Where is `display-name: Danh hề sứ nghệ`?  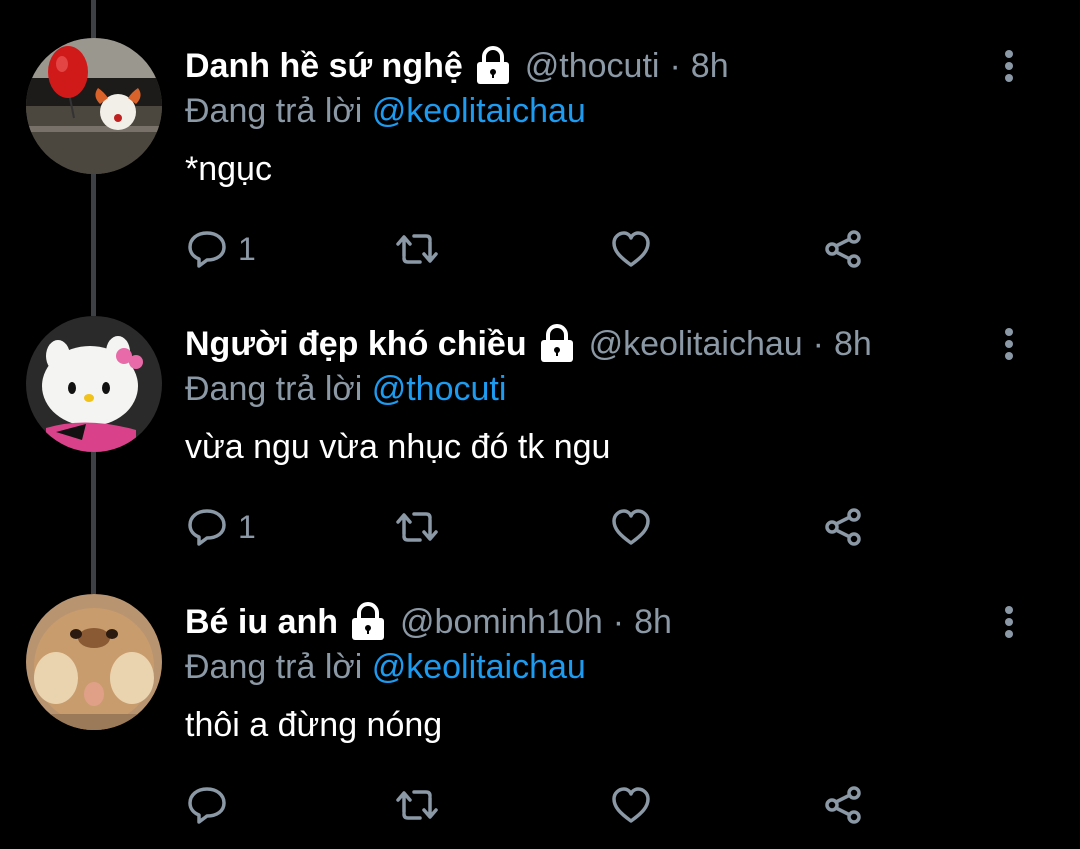 display-name: Danh hề sứ nghệ is located at coordinates (324, 66).